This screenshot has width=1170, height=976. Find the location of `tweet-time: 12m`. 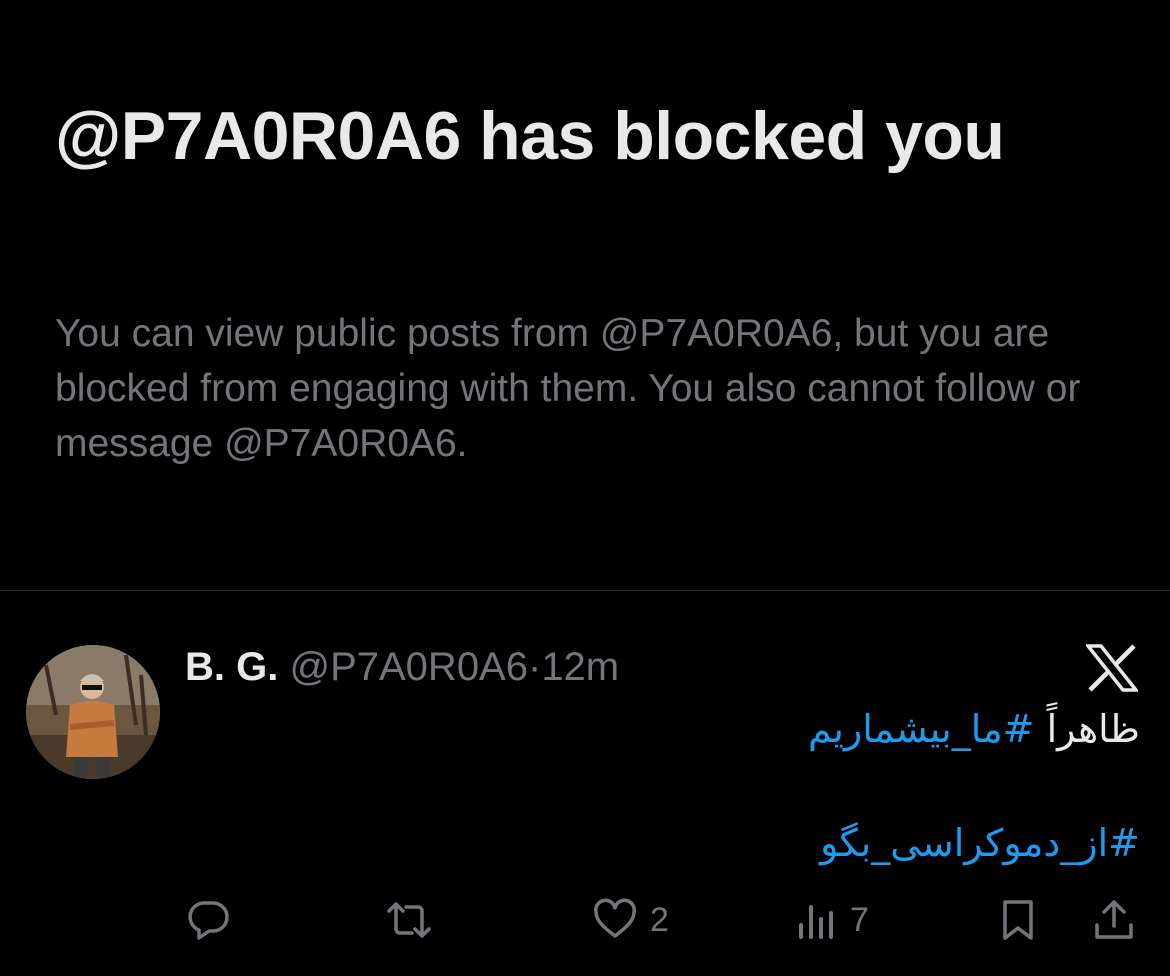

tweet-time: 12m is located at coordinates (580, 667).